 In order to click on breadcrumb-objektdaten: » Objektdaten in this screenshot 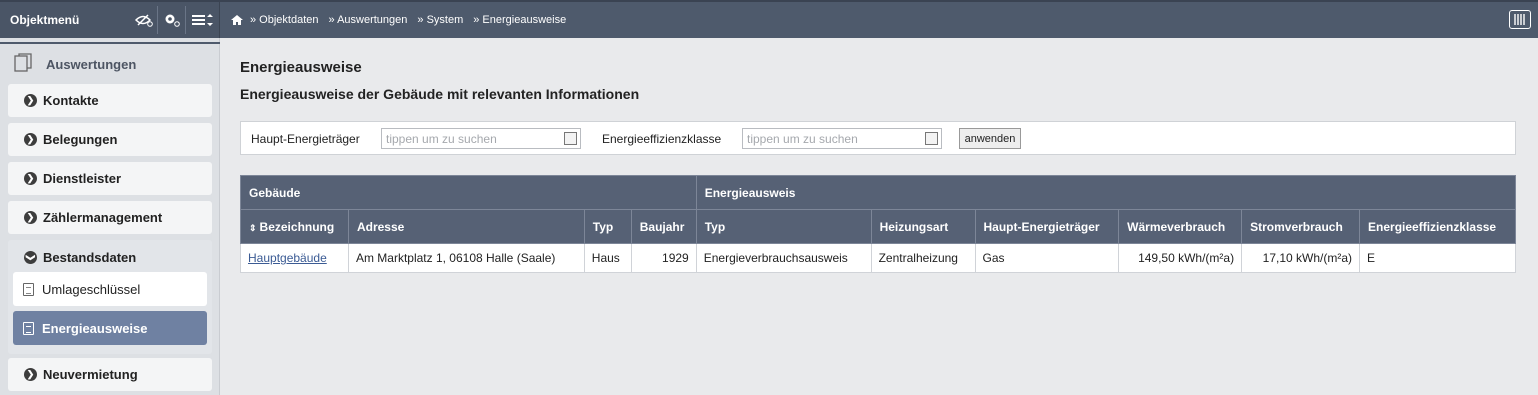, I will do `click(284, 20)`.